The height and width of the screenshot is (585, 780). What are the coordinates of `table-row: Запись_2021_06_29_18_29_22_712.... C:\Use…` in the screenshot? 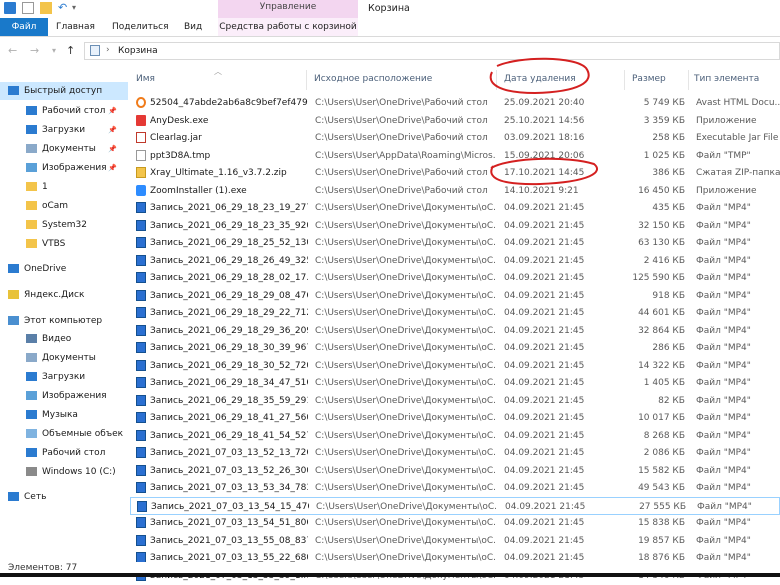 It's located at (455, 313).